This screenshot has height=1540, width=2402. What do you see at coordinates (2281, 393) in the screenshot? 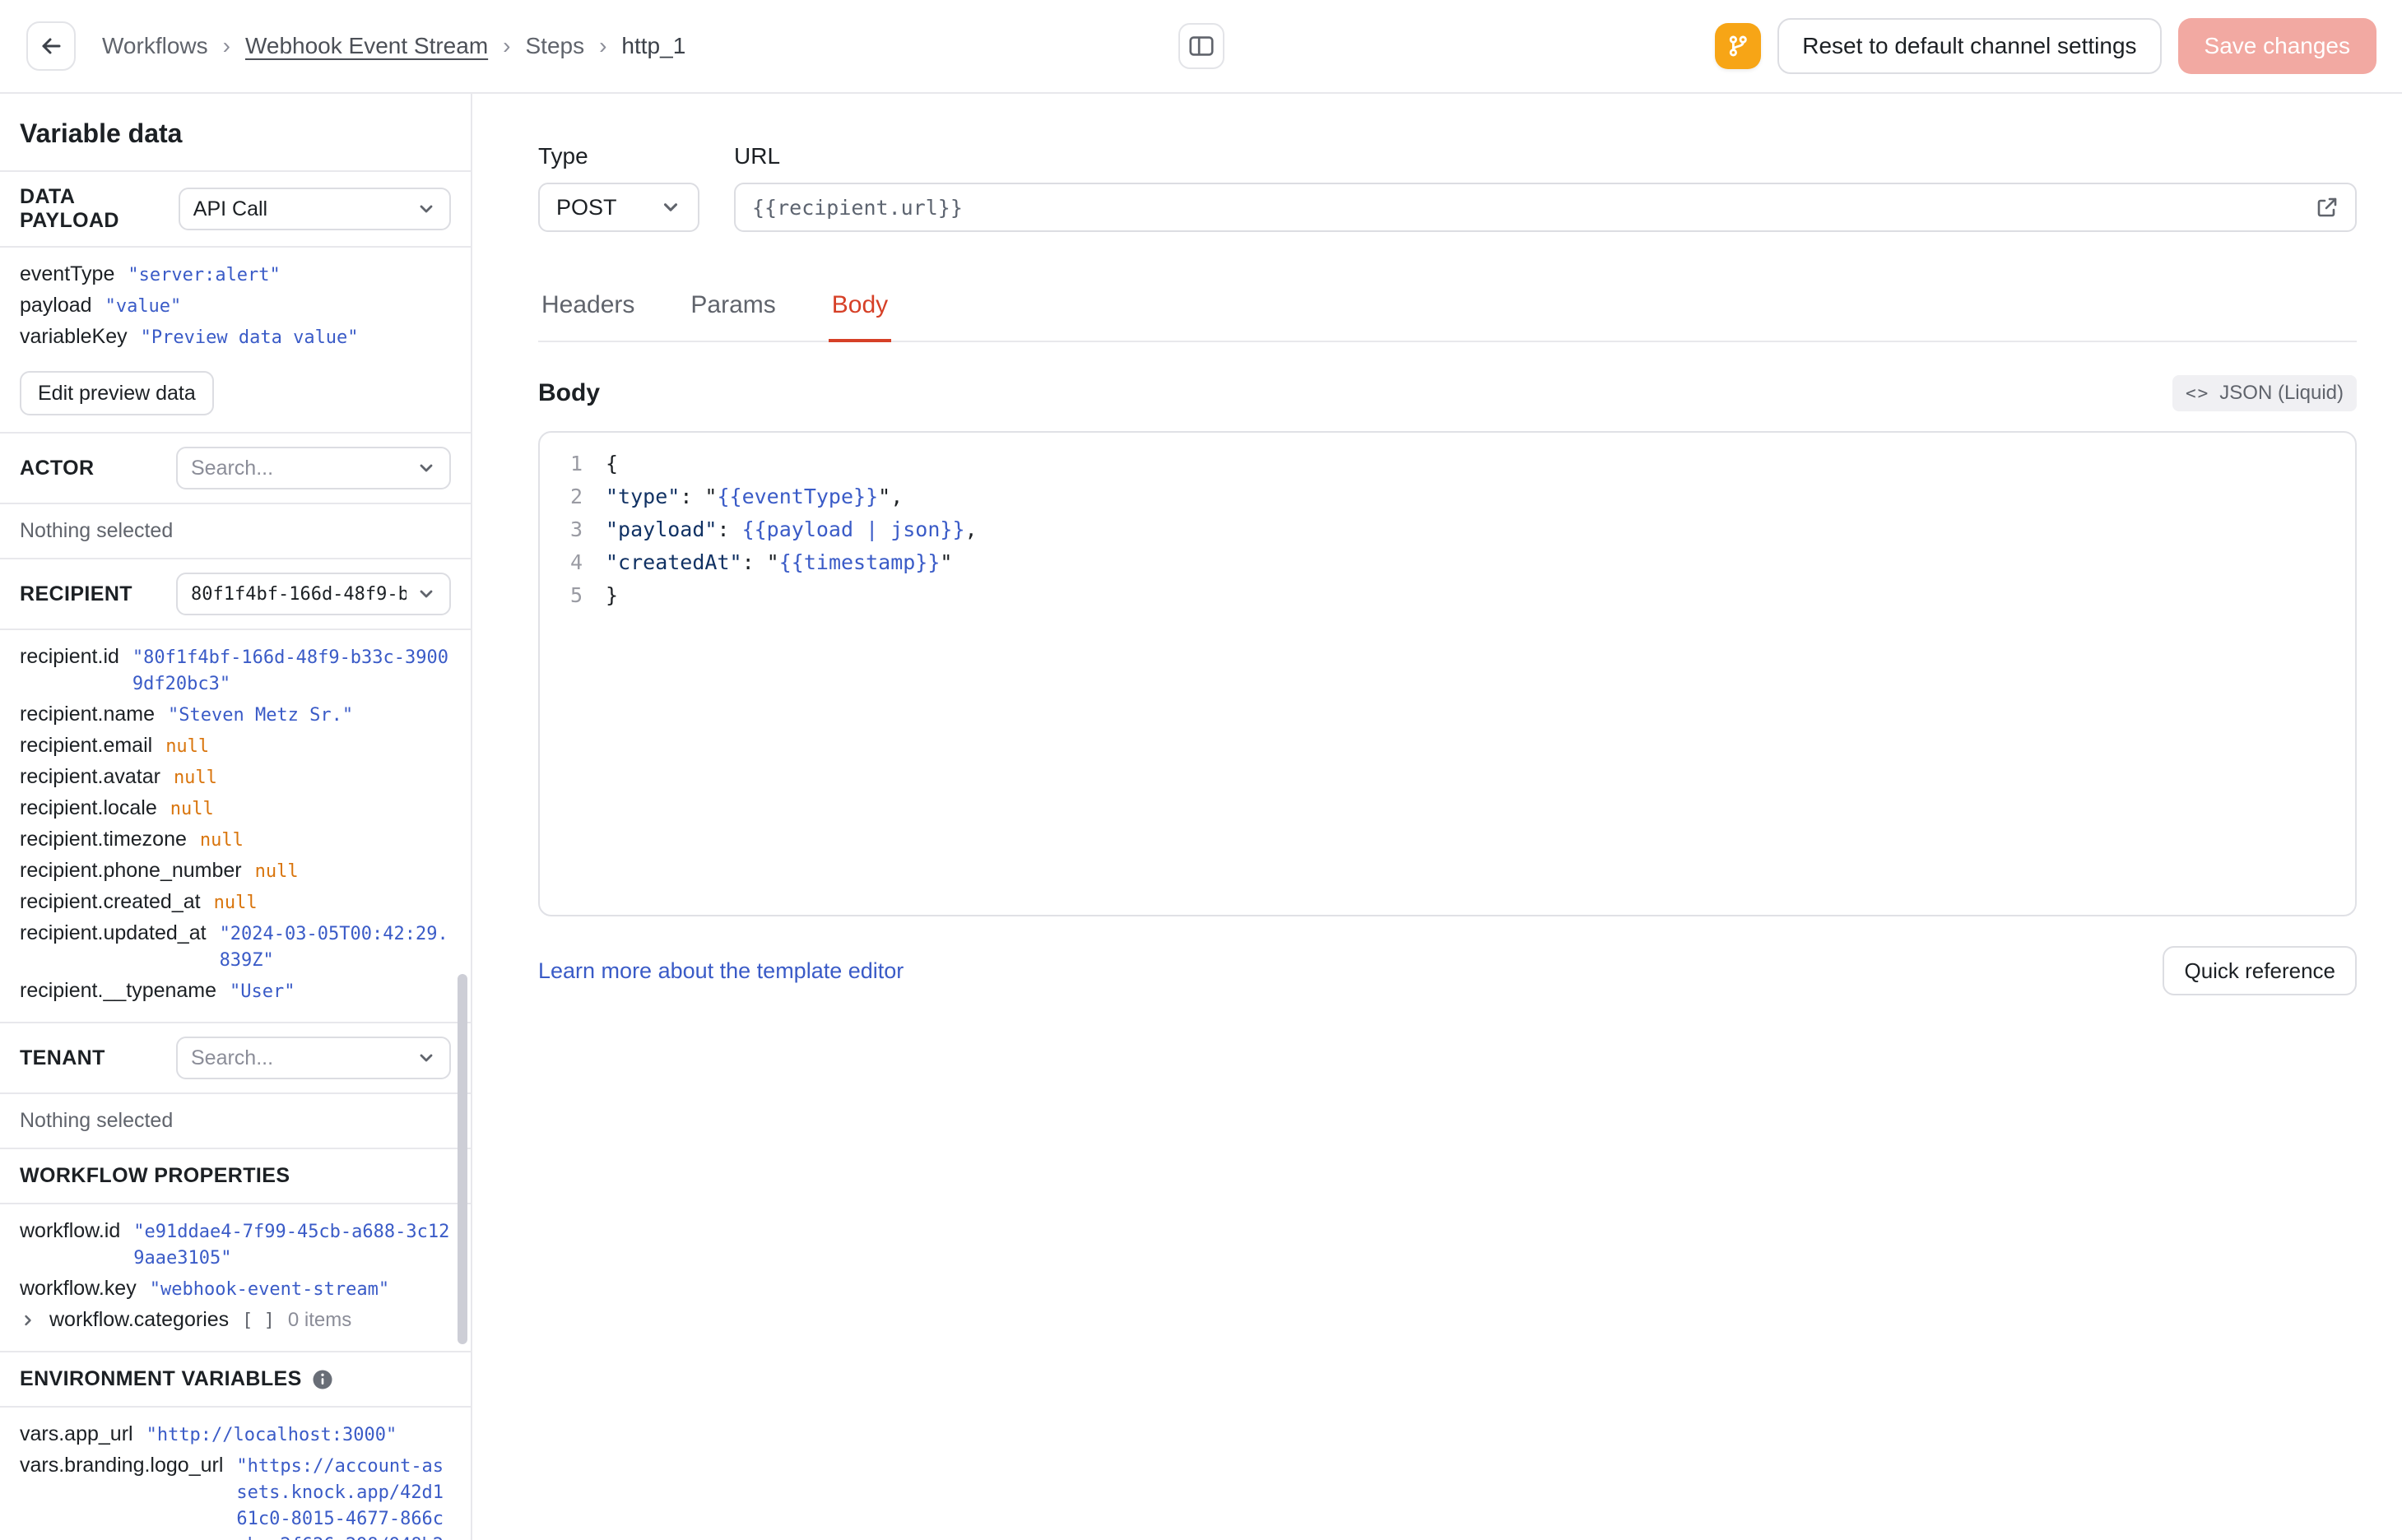
I see `format-badge-label: JSON (Liquid)` at bounding box center [2281, 393].